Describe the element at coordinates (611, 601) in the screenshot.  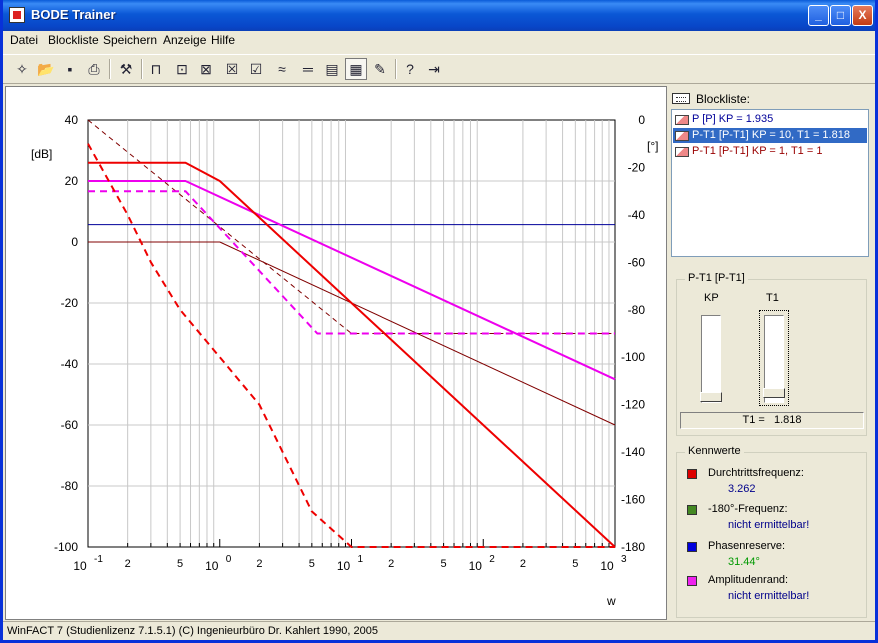
I see `x-axis-label: w` at that location.